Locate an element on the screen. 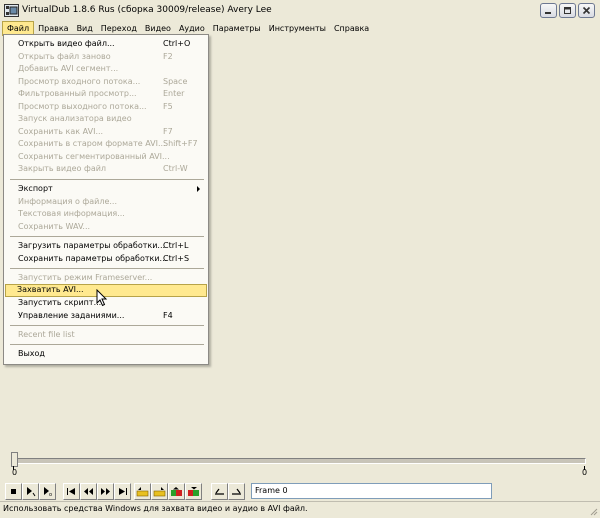 The image size is (600, 518). play-output-button: o is located at coordinates (47, 491).